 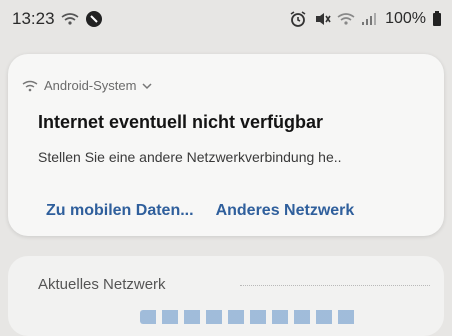 I want to click on current-network-label: Aktuelles Netzwerk, so click(x=102, y=284).